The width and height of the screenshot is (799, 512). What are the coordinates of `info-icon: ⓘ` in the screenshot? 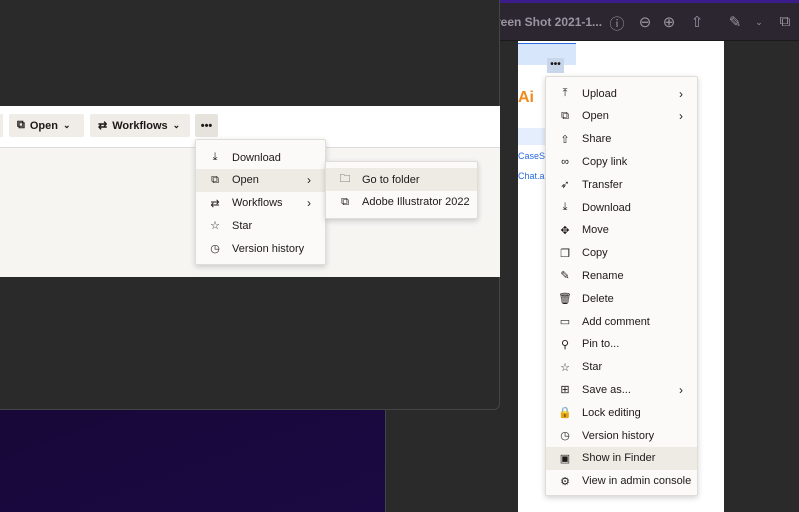 It's located at (617, 23).